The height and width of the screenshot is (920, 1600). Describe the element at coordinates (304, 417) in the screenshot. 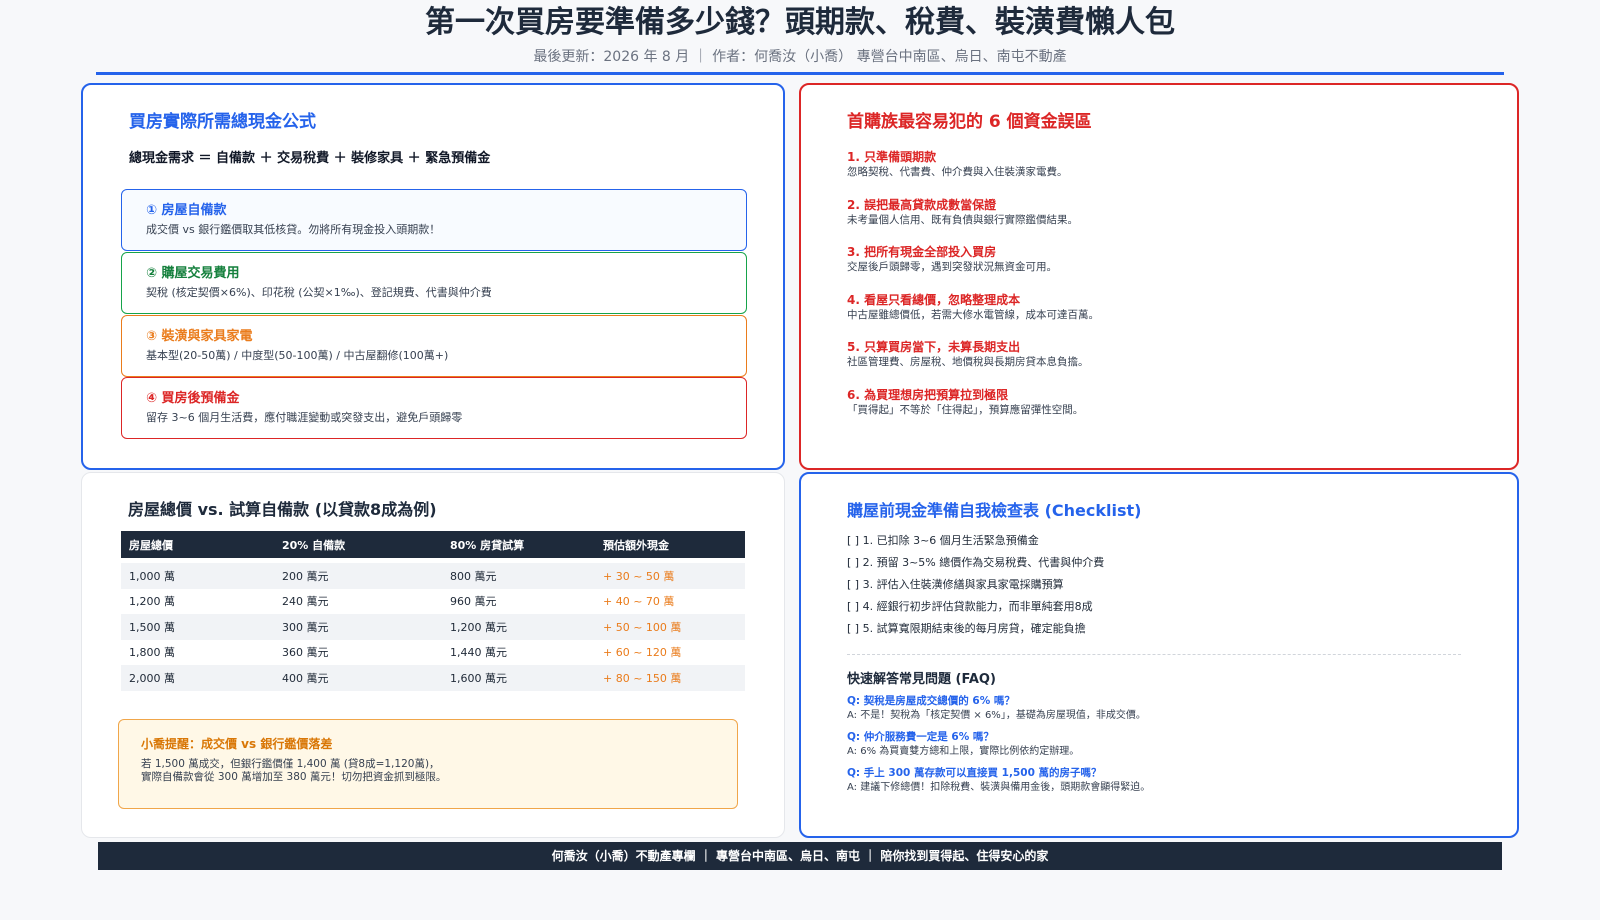

I see `step-desc: 留存 3~6 個月生活費，應付職涯變動或突發支出，避免戶頭歸零` at that location.